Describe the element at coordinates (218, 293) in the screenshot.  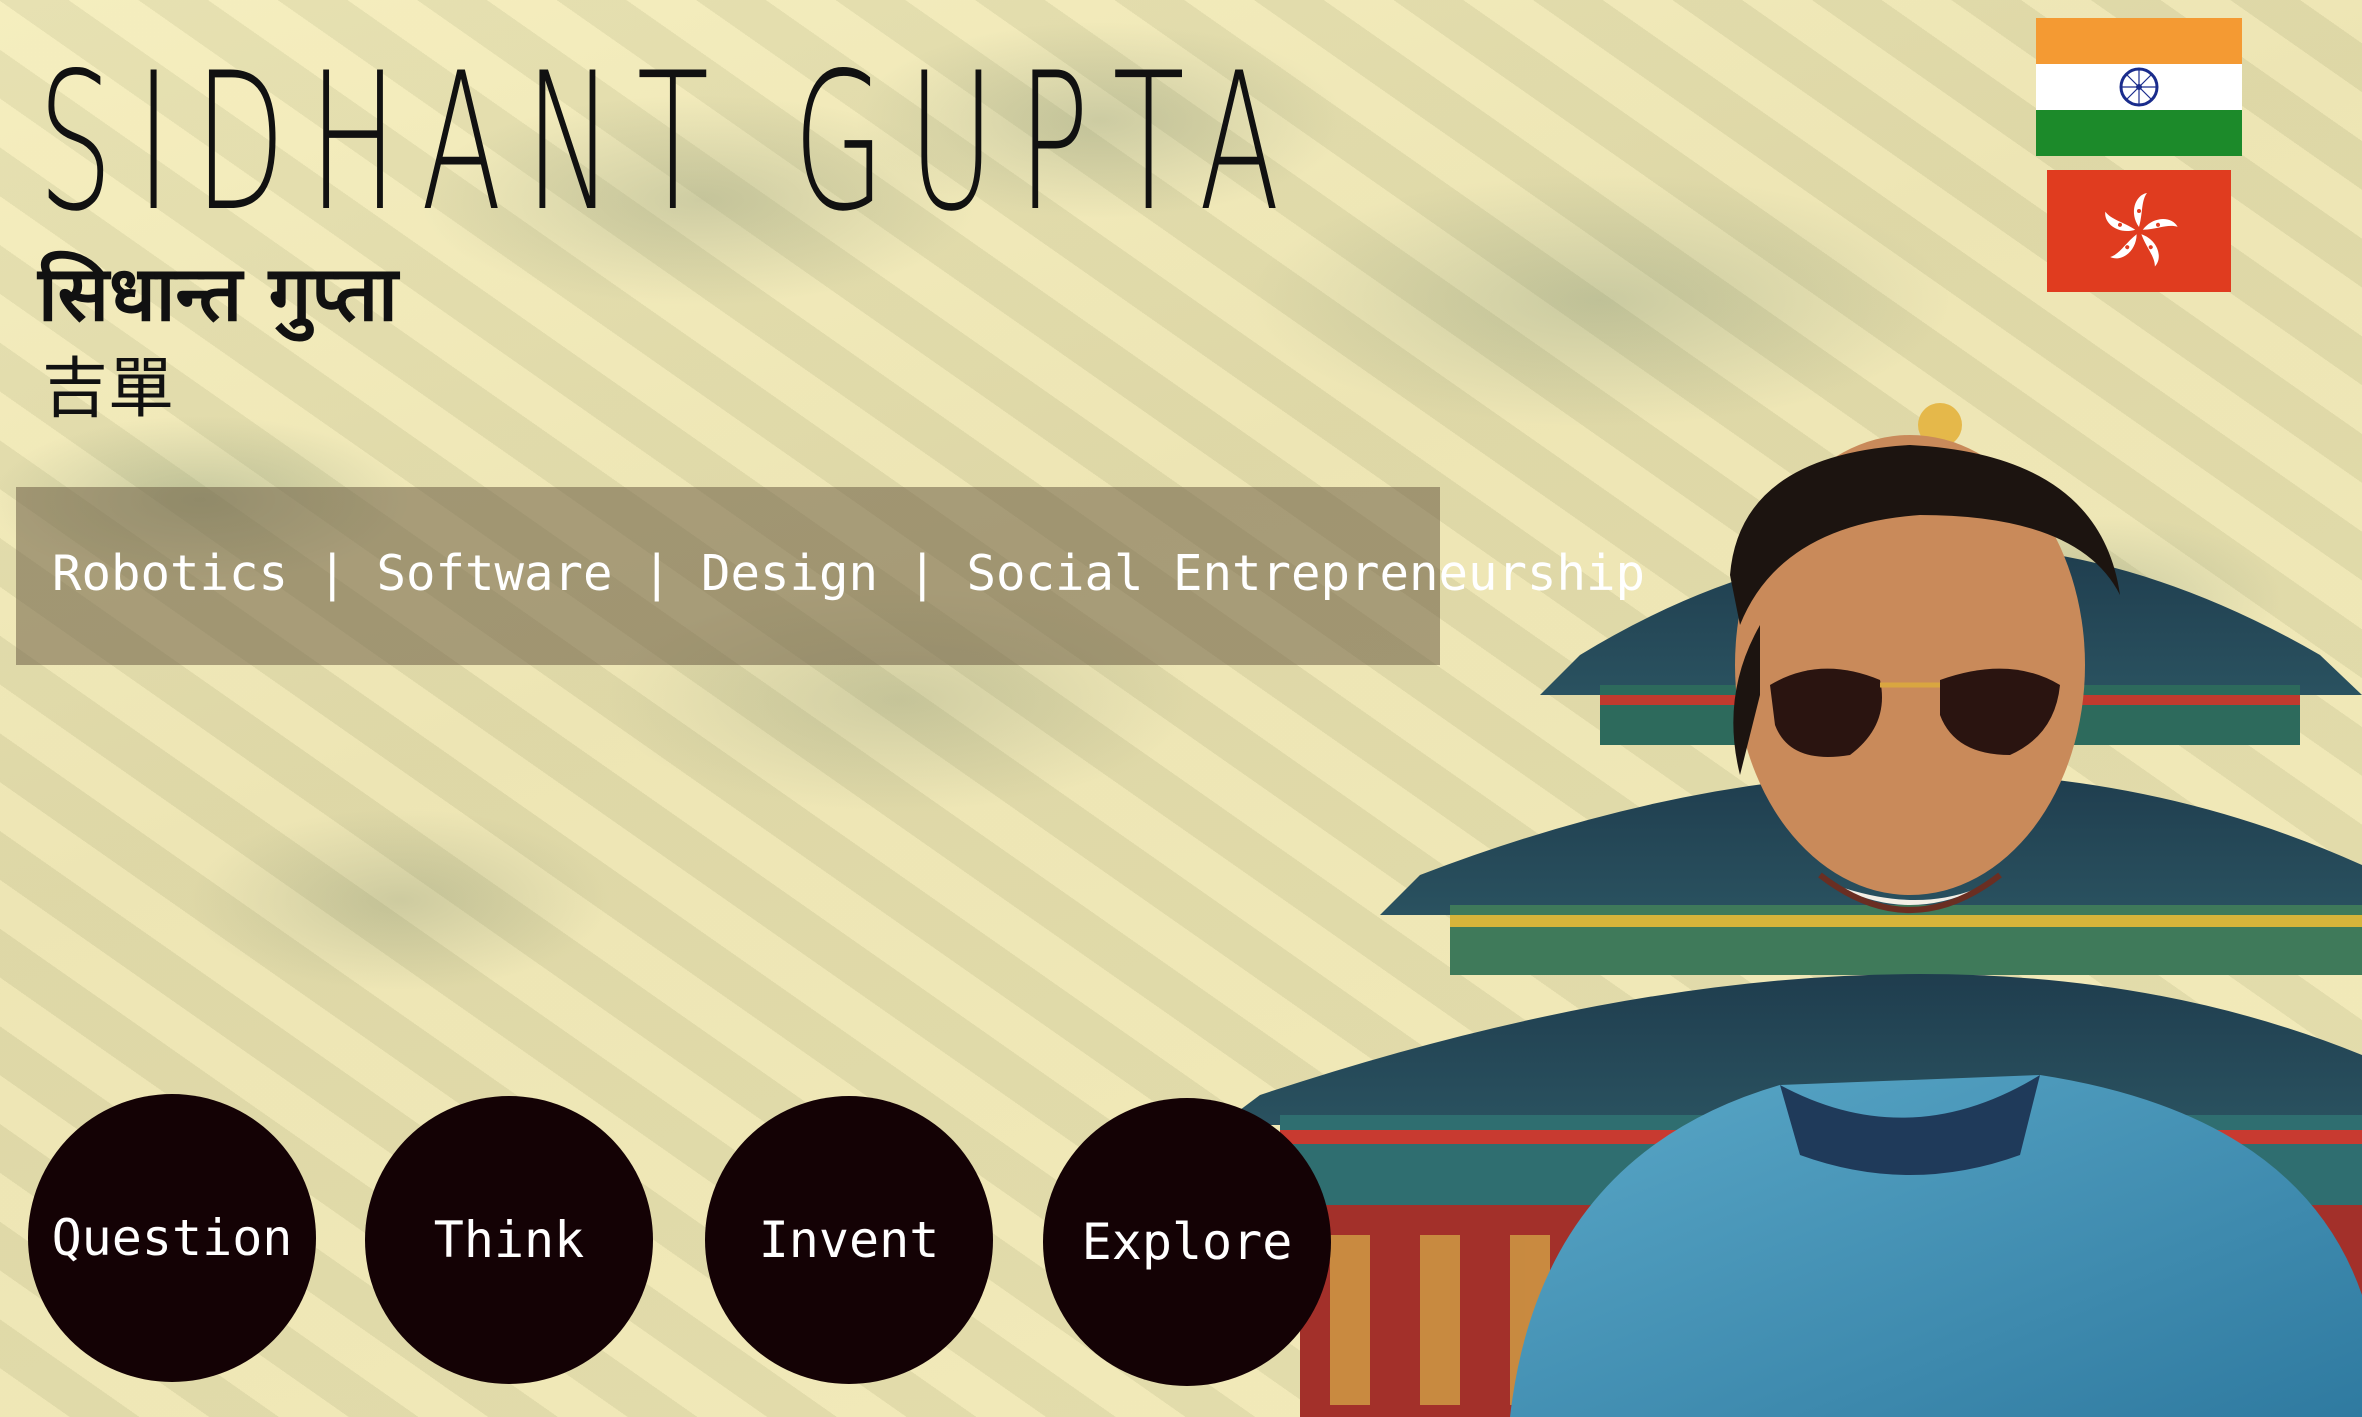
I see `name-hindi: सिधान्त गुप्ता` at that location.